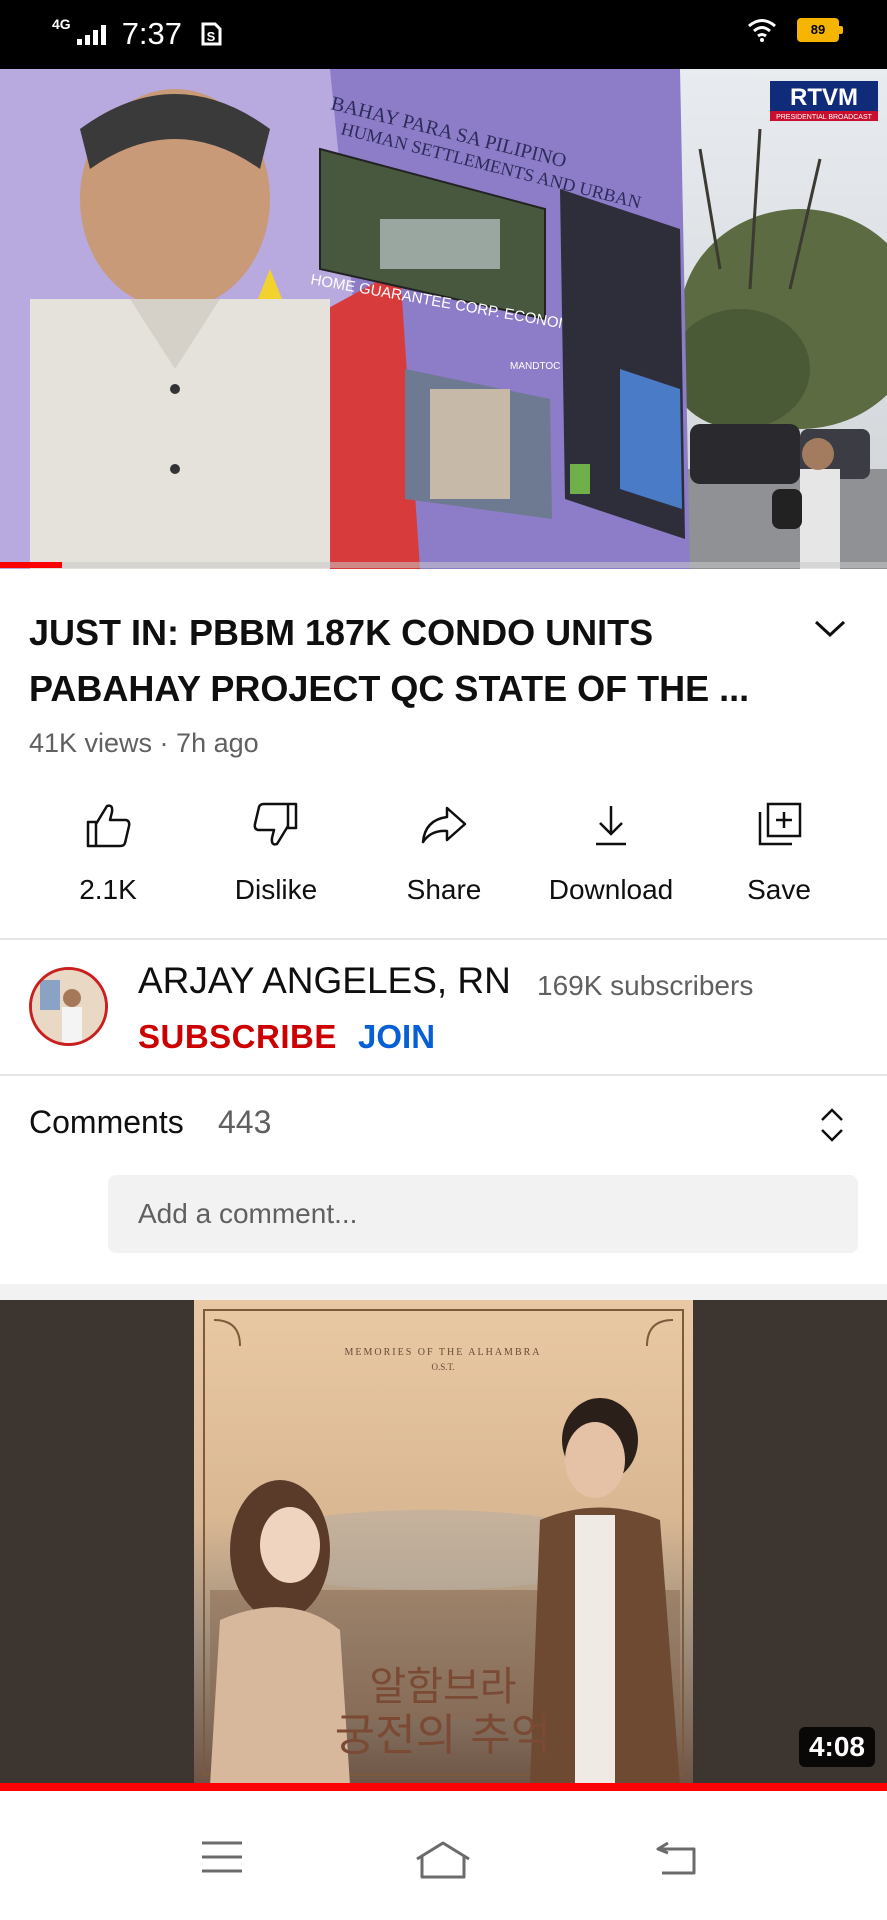  Describe the element at coordinates (396, 1037) in the screenshot. I see `join-button: JOIN` at that location.